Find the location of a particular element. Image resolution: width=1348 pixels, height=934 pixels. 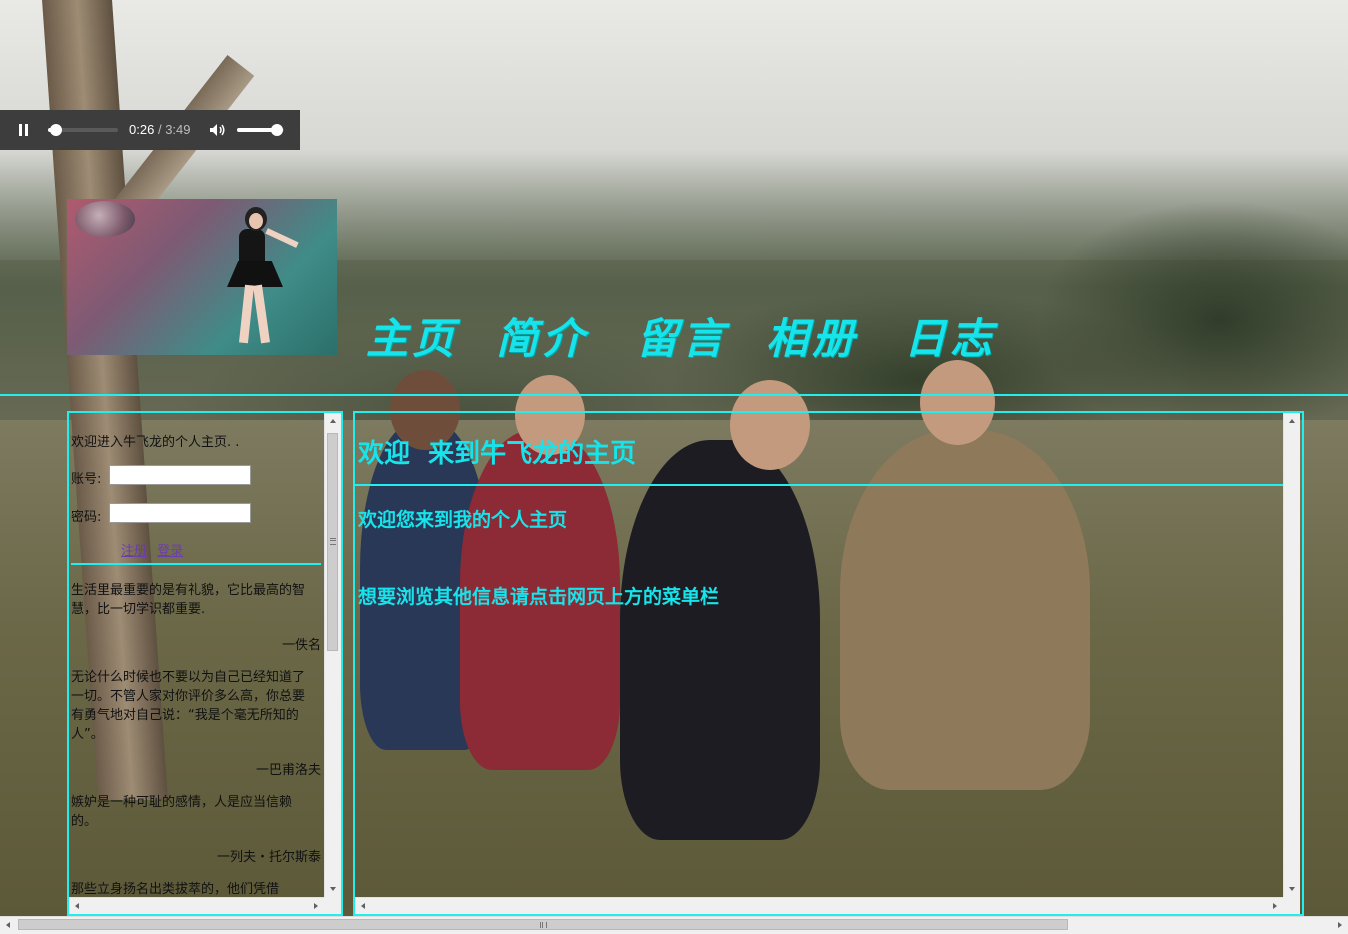

volume-icon is located at coordinates (218, 130).